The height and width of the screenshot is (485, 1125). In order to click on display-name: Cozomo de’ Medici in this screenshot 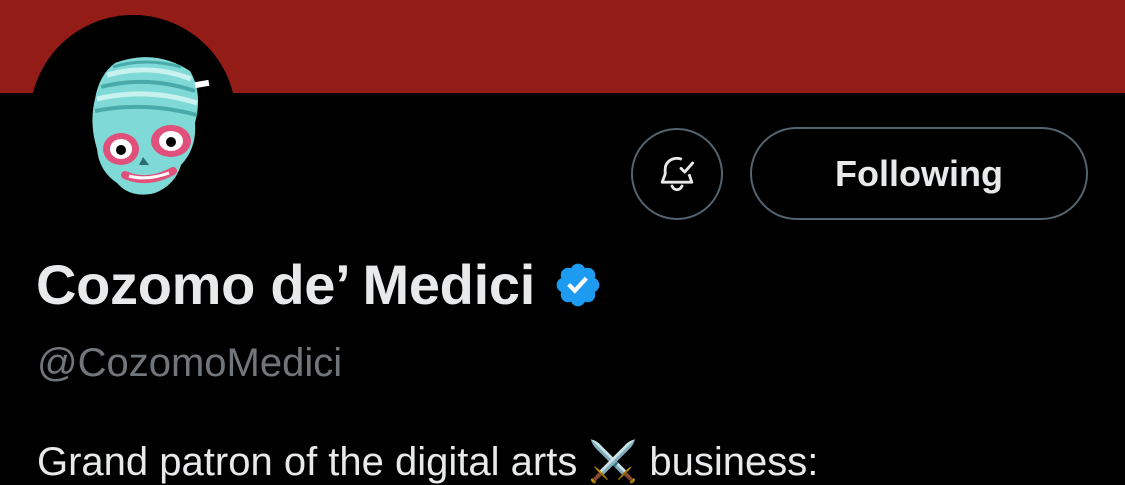, I will do `click(285, 284)`.